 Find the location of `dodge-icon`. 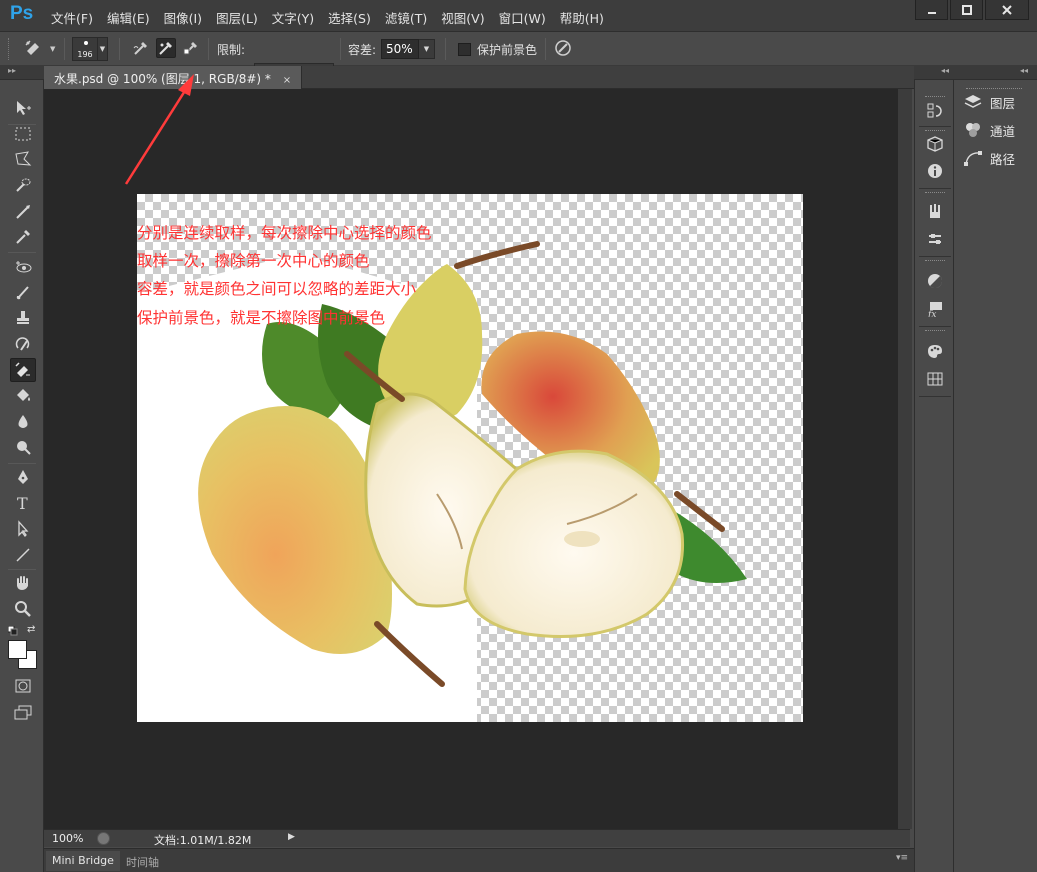

dodge-icon is located at coordinates (24, 448).